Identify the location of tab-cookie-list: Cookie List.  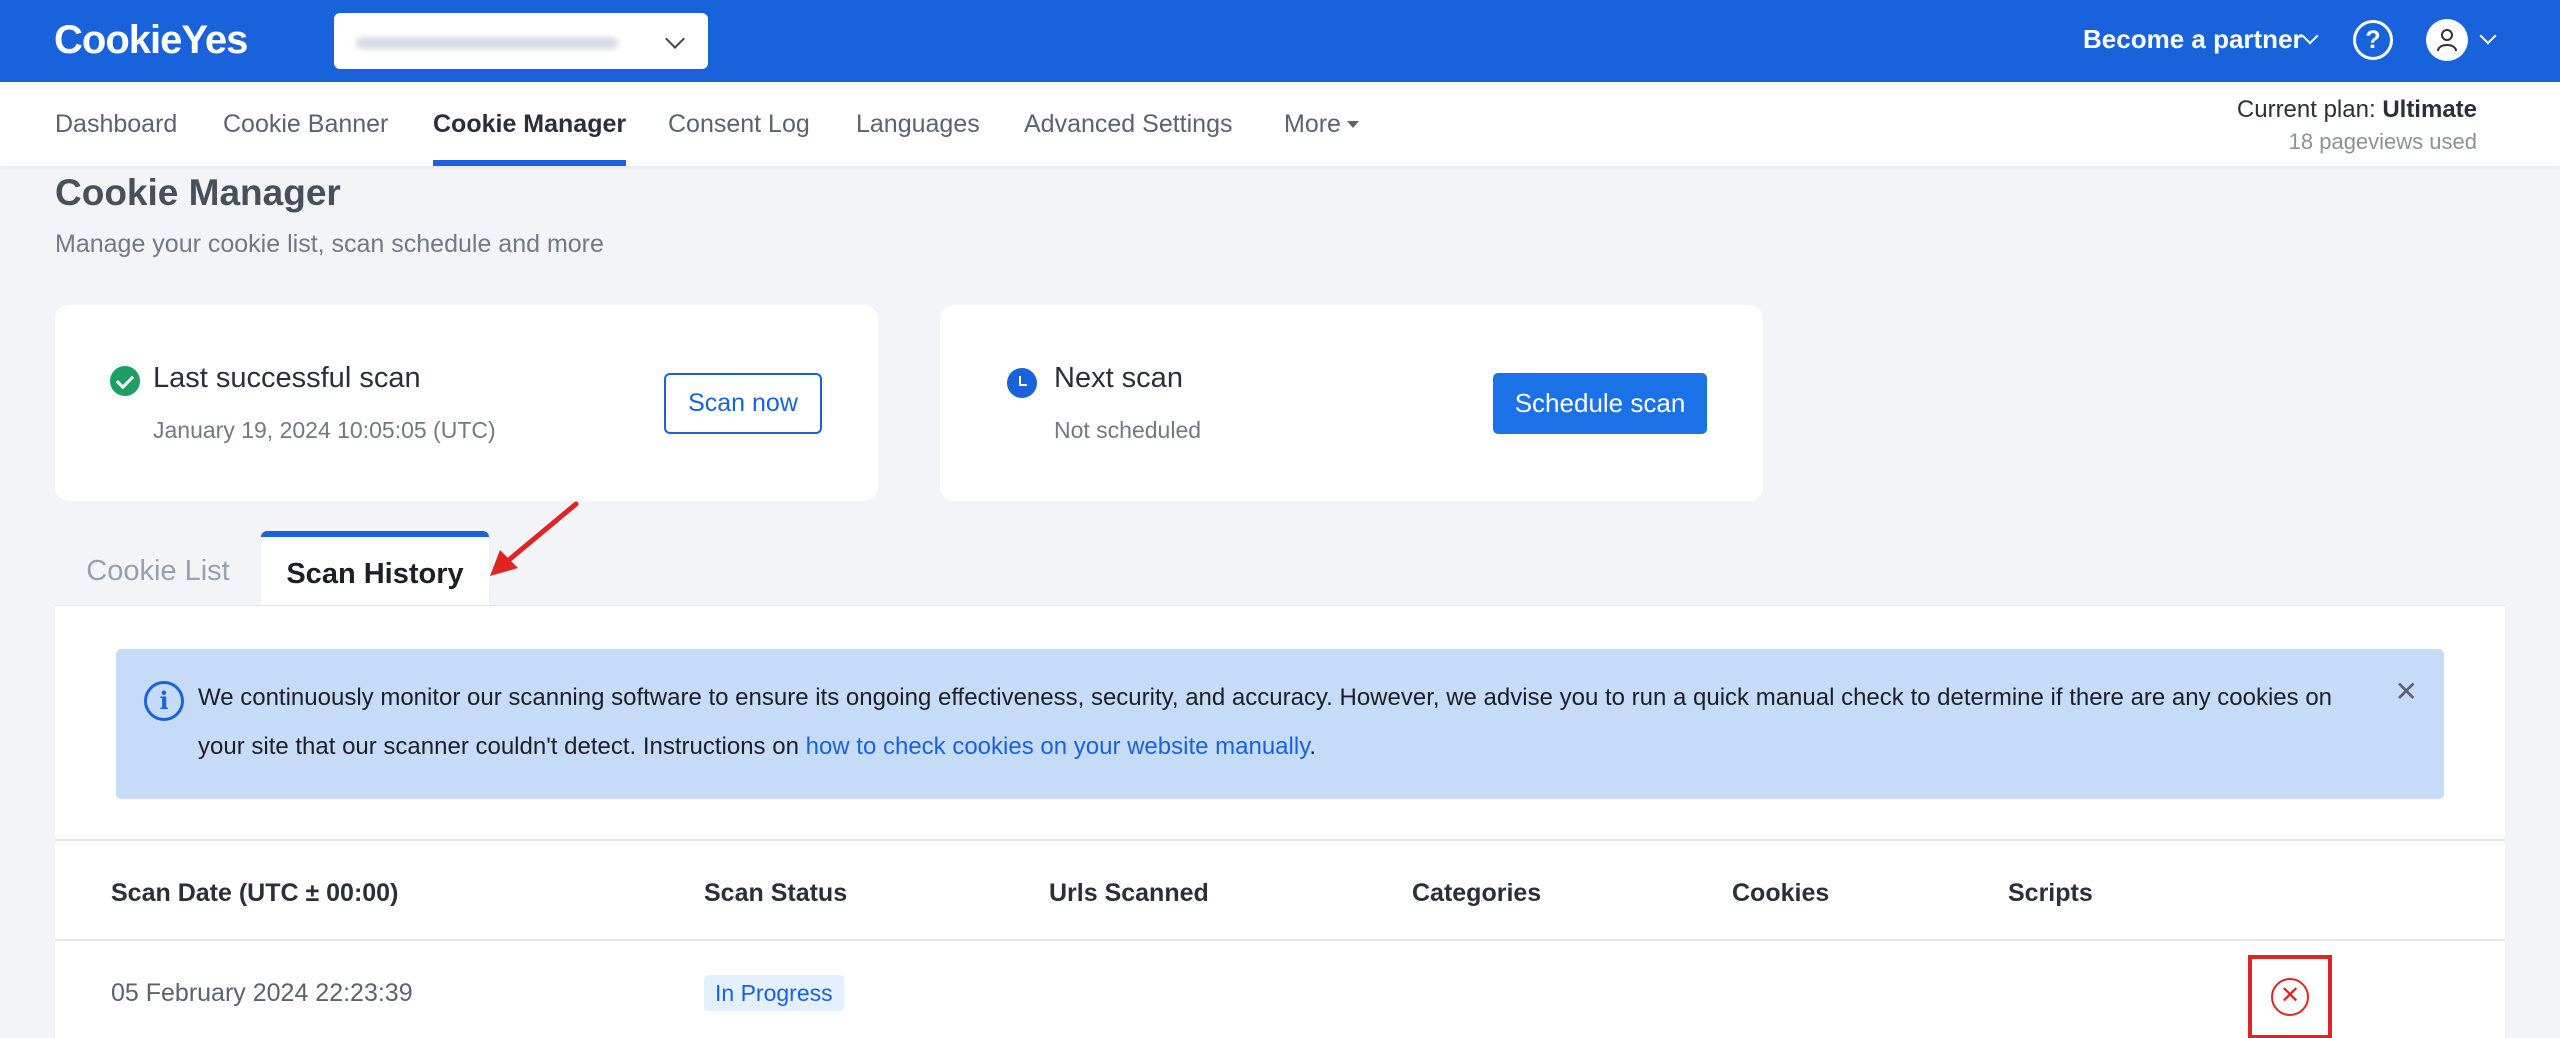
(158, 568).